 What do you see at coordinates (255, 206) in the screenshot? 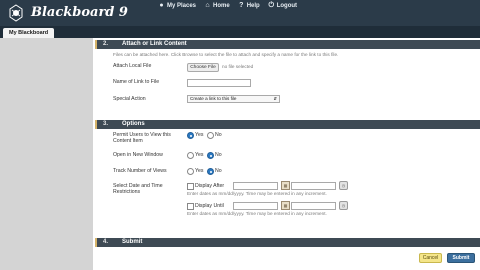
I see `display-until-date-input` at bounding box center [255, 206].